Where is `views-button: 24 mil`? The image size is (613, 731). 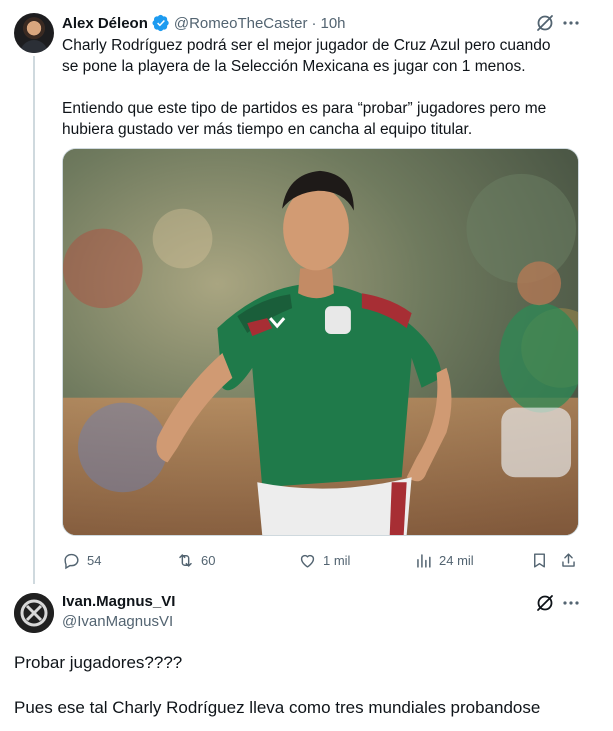 views-button: 24 mil is located at coordinates (444, 560).